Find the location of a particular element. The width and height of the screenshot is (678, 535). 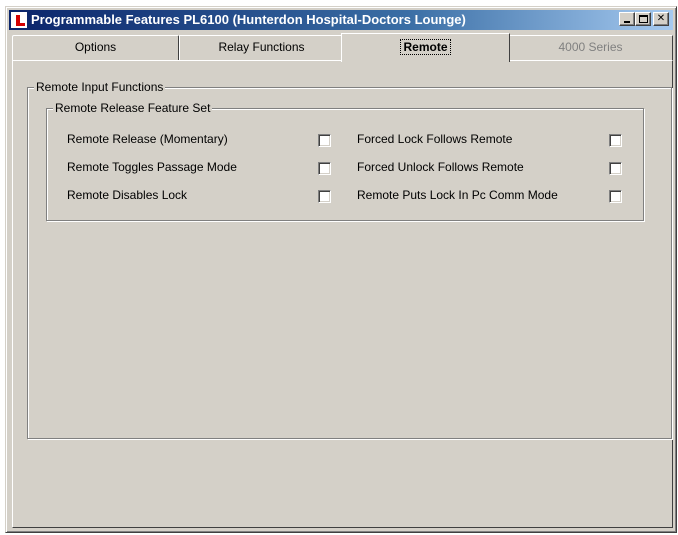

app-logo-icon is located at coordinates (19, 20).